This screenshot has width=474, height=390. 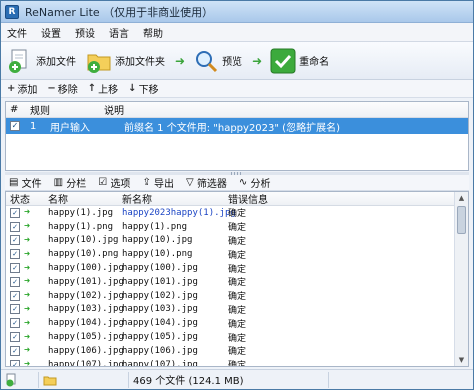 I want to click on move-up-button: ↑ 上移, so click(x=103, y=88).